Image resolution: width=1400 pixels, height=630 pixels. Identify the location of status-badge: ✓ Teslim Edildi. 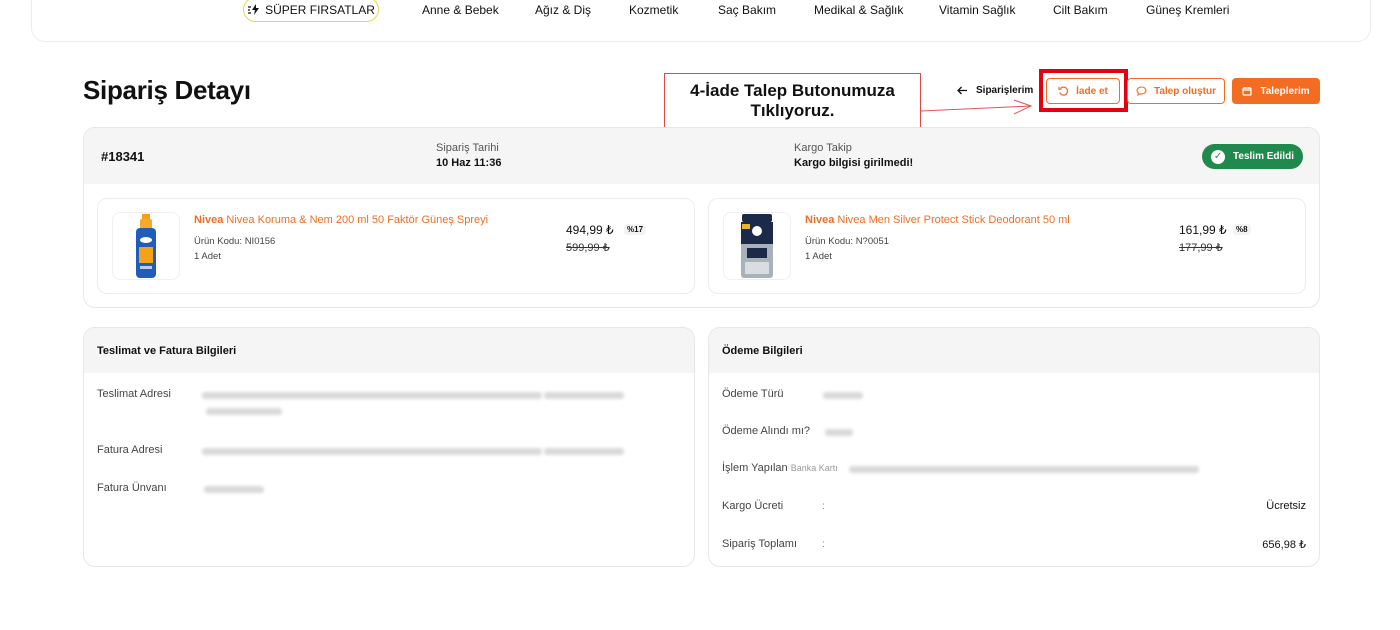
(1252, 156).